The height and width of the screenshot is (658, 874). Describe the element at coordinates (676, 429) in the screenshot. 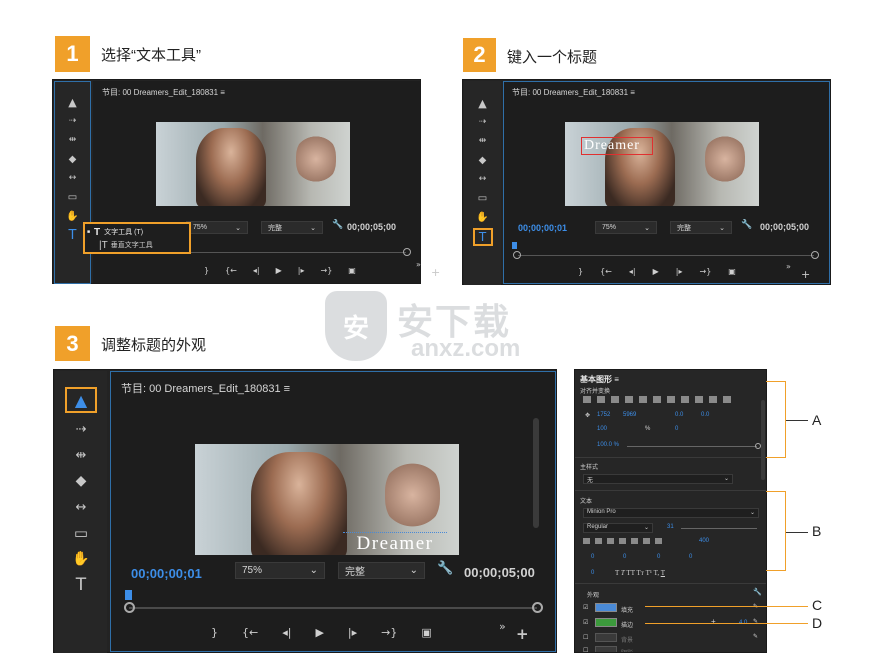

I see `rotation2-value: 0` at that location.